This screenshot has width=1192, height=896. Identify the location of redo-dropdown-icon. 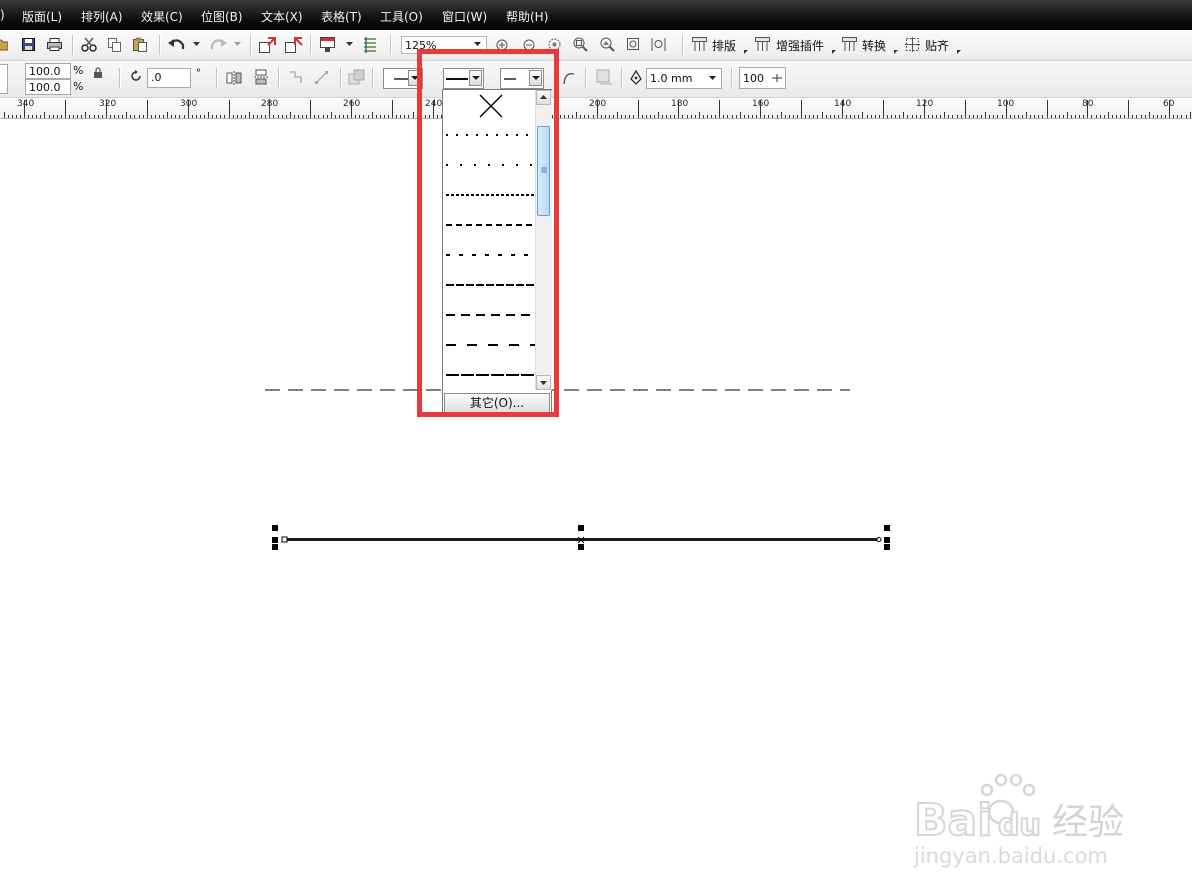
(237, 44).